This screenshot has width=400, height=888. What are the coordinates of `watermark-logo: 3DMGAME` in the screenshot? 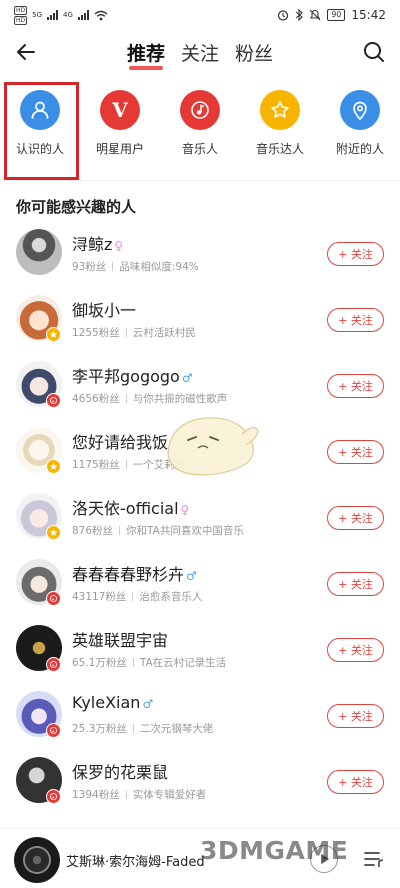 It's located at (274, 850).